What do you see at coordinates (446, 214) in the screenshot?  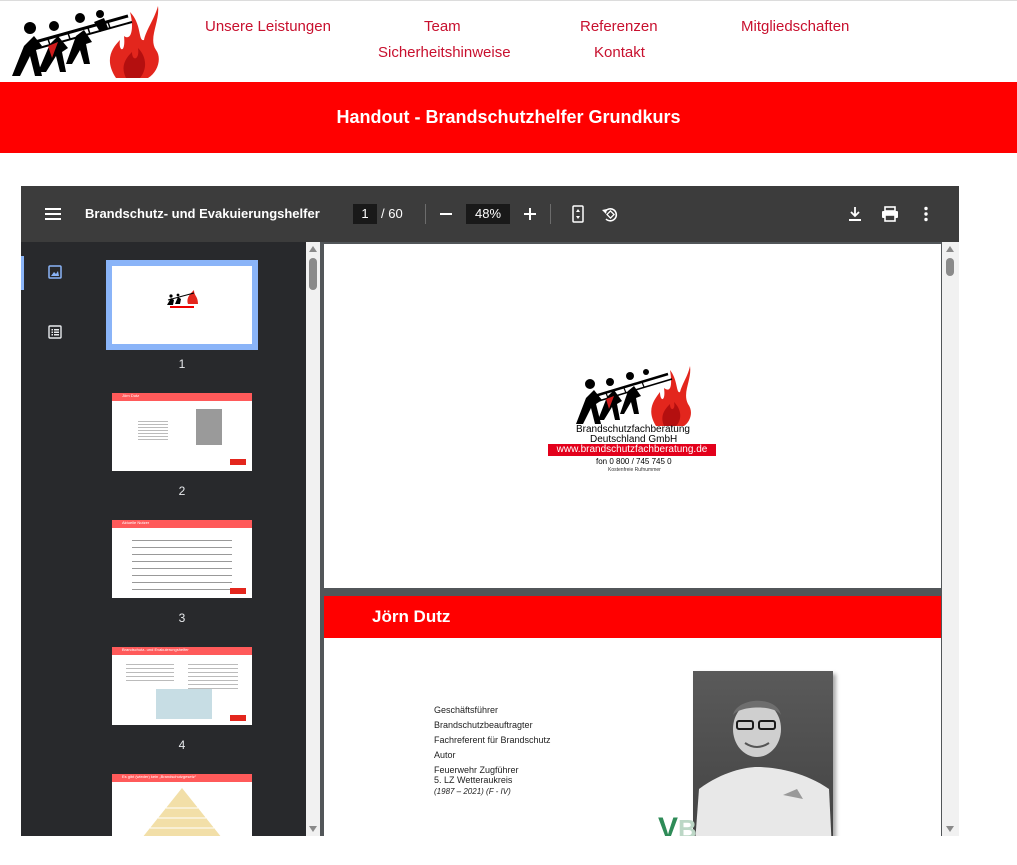 I see `minus-icon` at bounding box center [446, 214].